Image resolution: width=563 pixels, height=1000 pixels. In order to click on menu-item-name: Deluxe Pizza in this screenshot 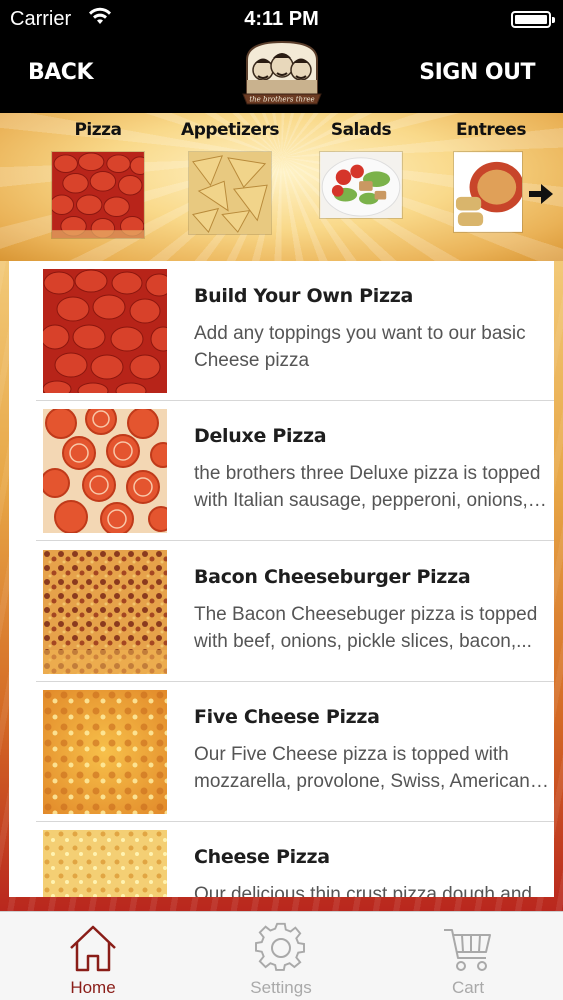, I will do `click(260, 436)`.